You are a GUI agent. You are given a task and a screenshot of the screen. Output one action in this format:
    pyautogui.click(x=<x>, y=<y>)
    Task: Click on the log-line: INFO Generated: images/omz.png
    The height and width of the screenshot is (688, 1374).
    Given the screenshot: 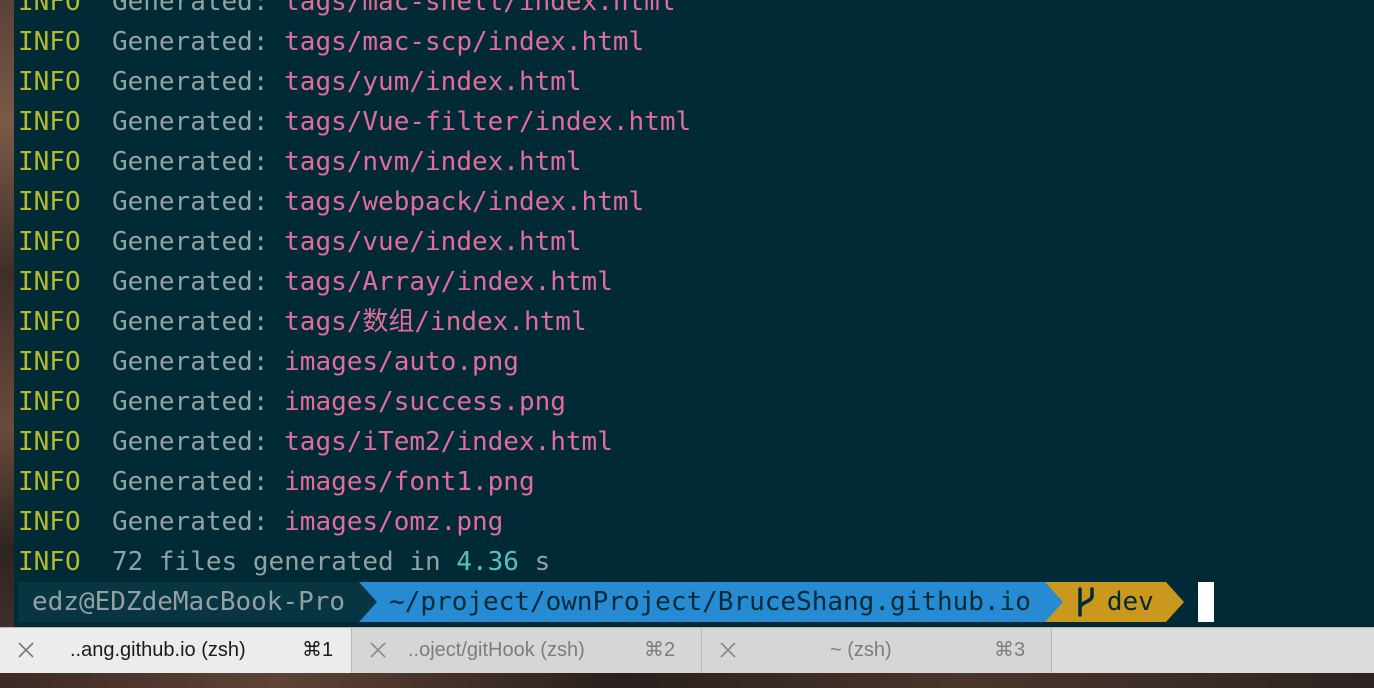 What is the action you would take?
    pyautogui.click(x=354, y=522)
    